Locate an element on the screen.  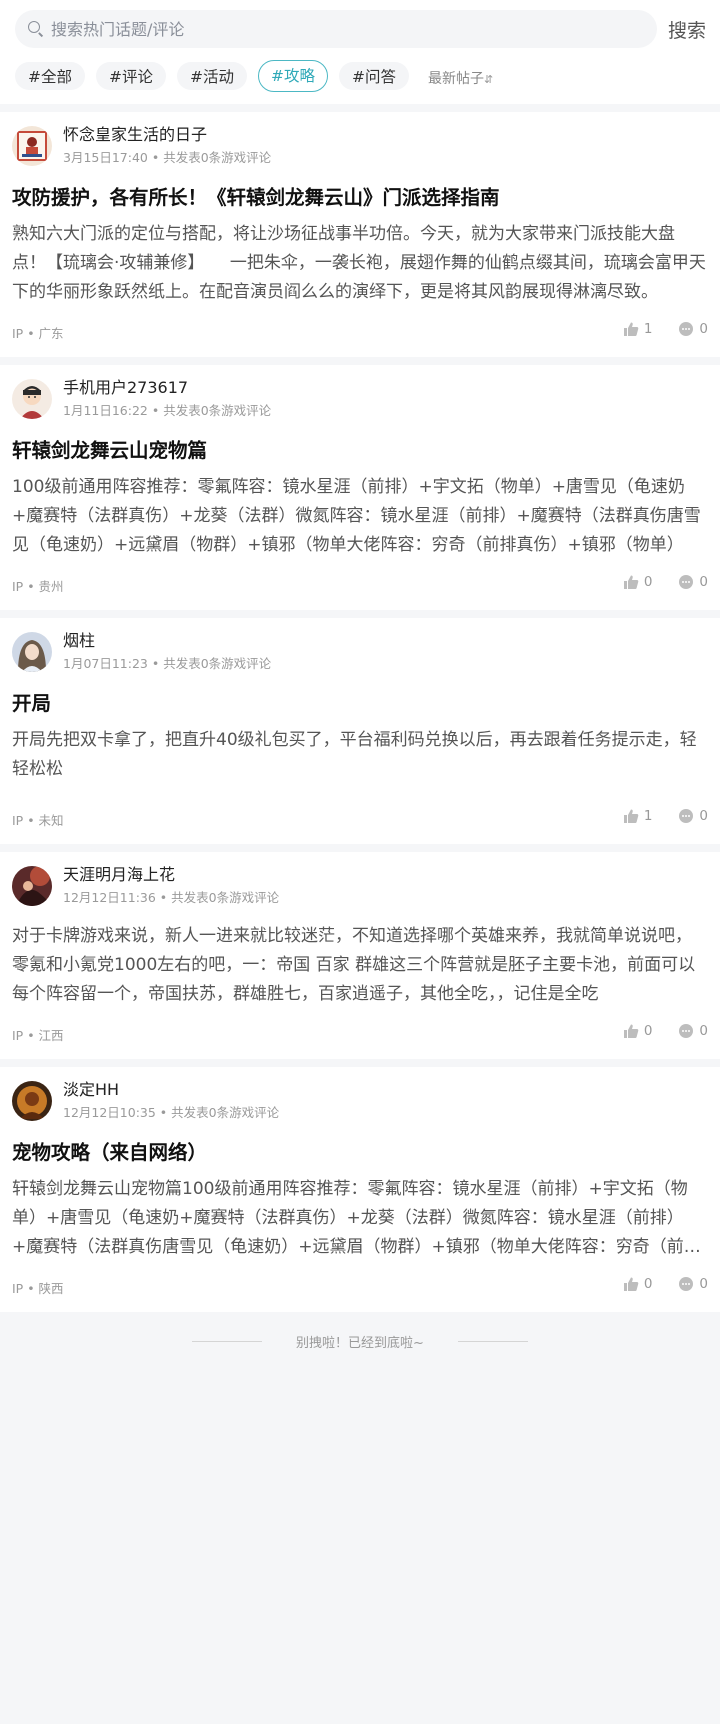
search-button: 搜索 is located at coordinates (687, 29).